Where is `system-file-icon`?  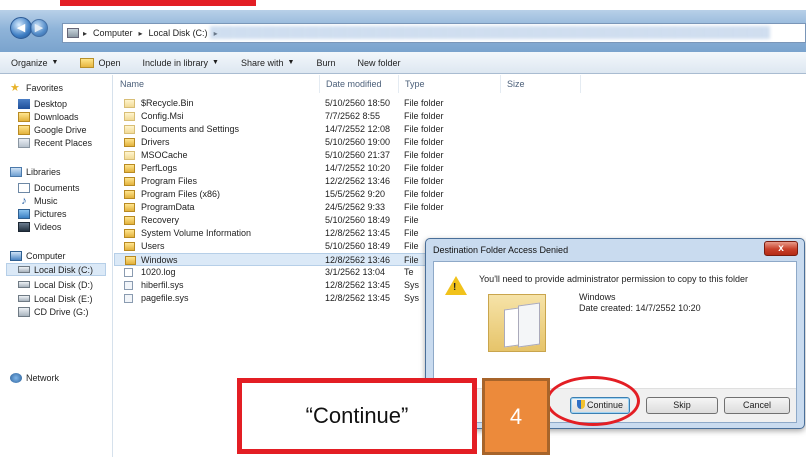 system-file-icon is located at coordinates (128, 298).